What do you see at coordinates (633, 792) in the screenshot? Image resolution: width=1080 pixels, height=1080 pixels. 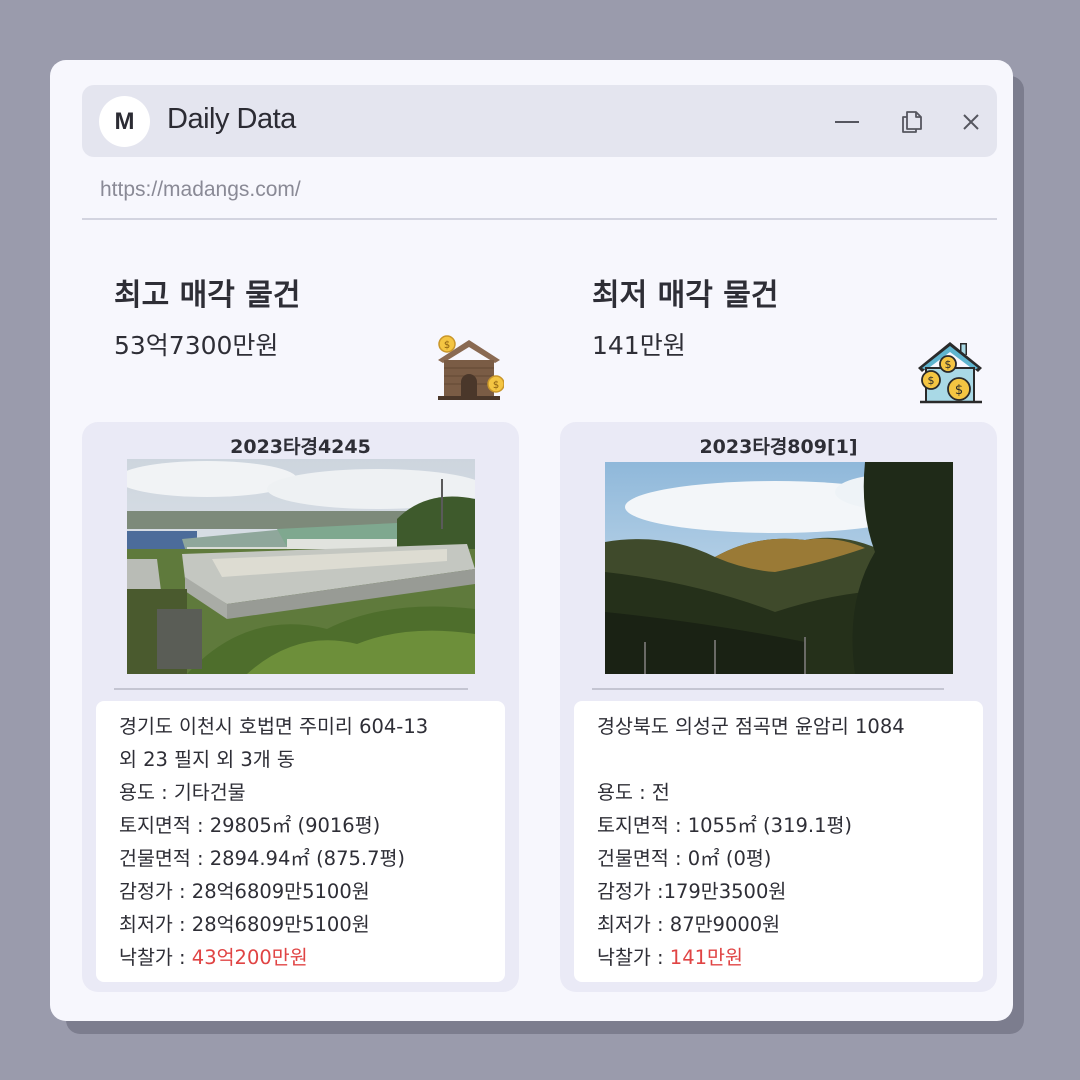 I see `usage: 용도 : 전` at bounding box center [633, 792].